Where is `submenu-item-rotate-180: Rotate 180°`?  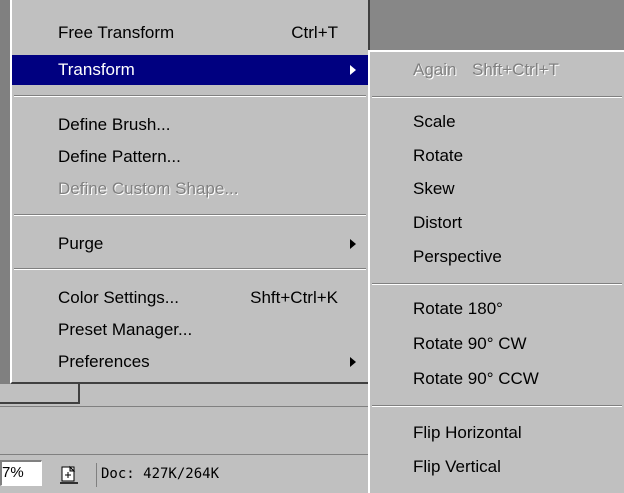
submenu-item-rotate-180: Rotate 180° is located at coordinates (497, 309).